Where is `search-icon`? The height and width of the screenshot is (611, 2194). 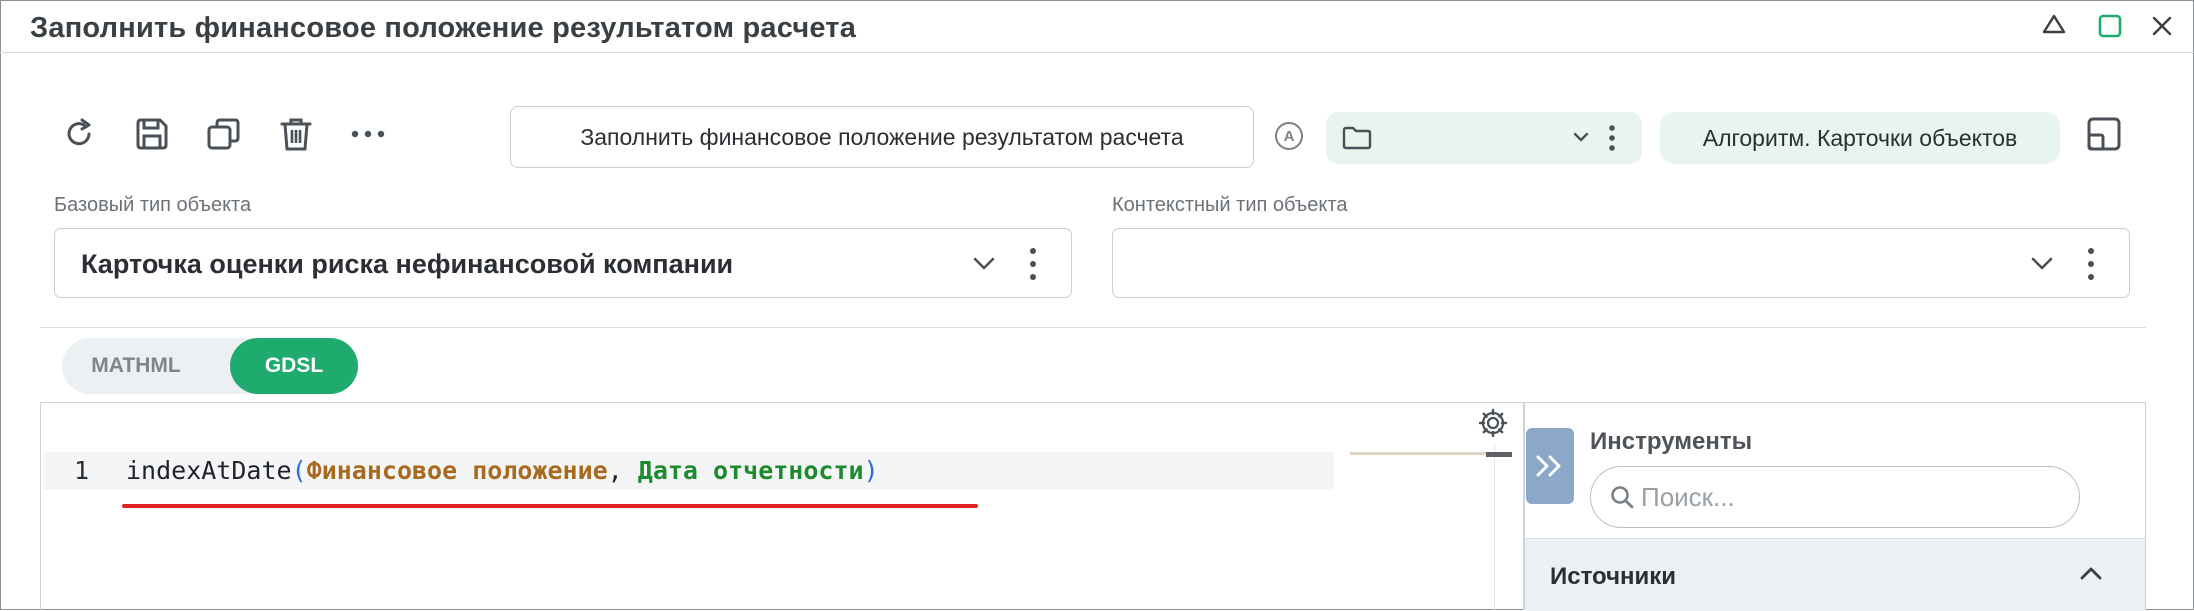
search-icon is located at coordinates (1622, 497).